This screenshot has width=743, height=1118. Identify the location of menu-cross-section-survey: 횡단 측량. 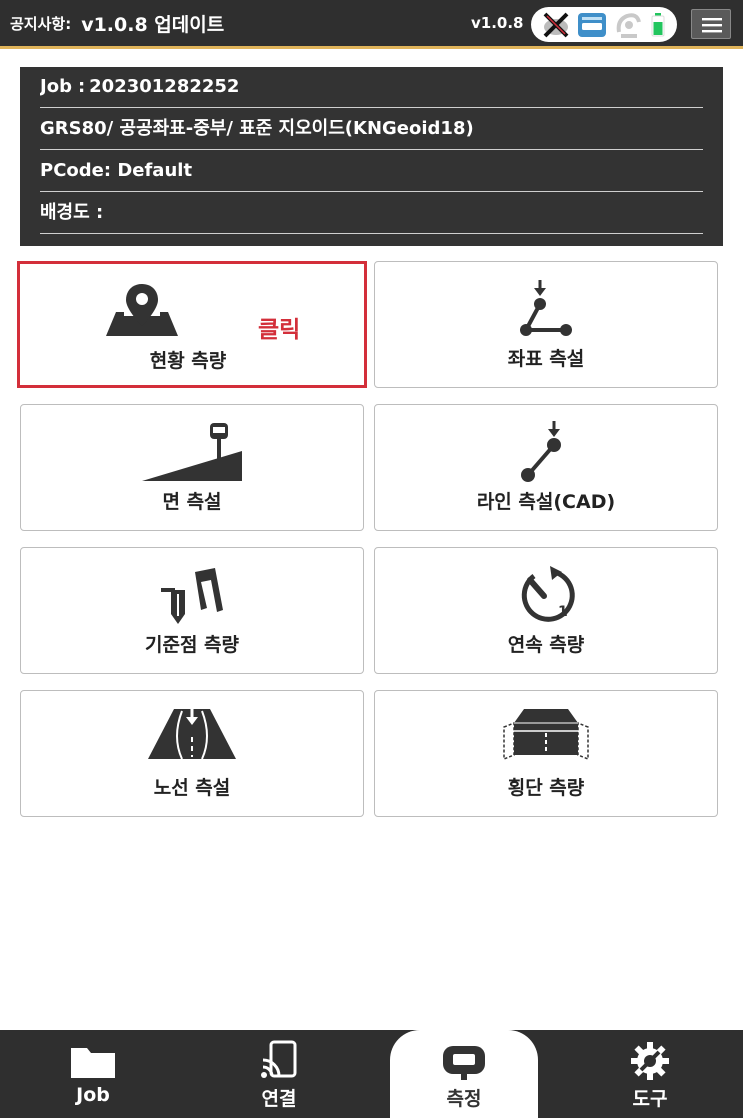
(546, 753).